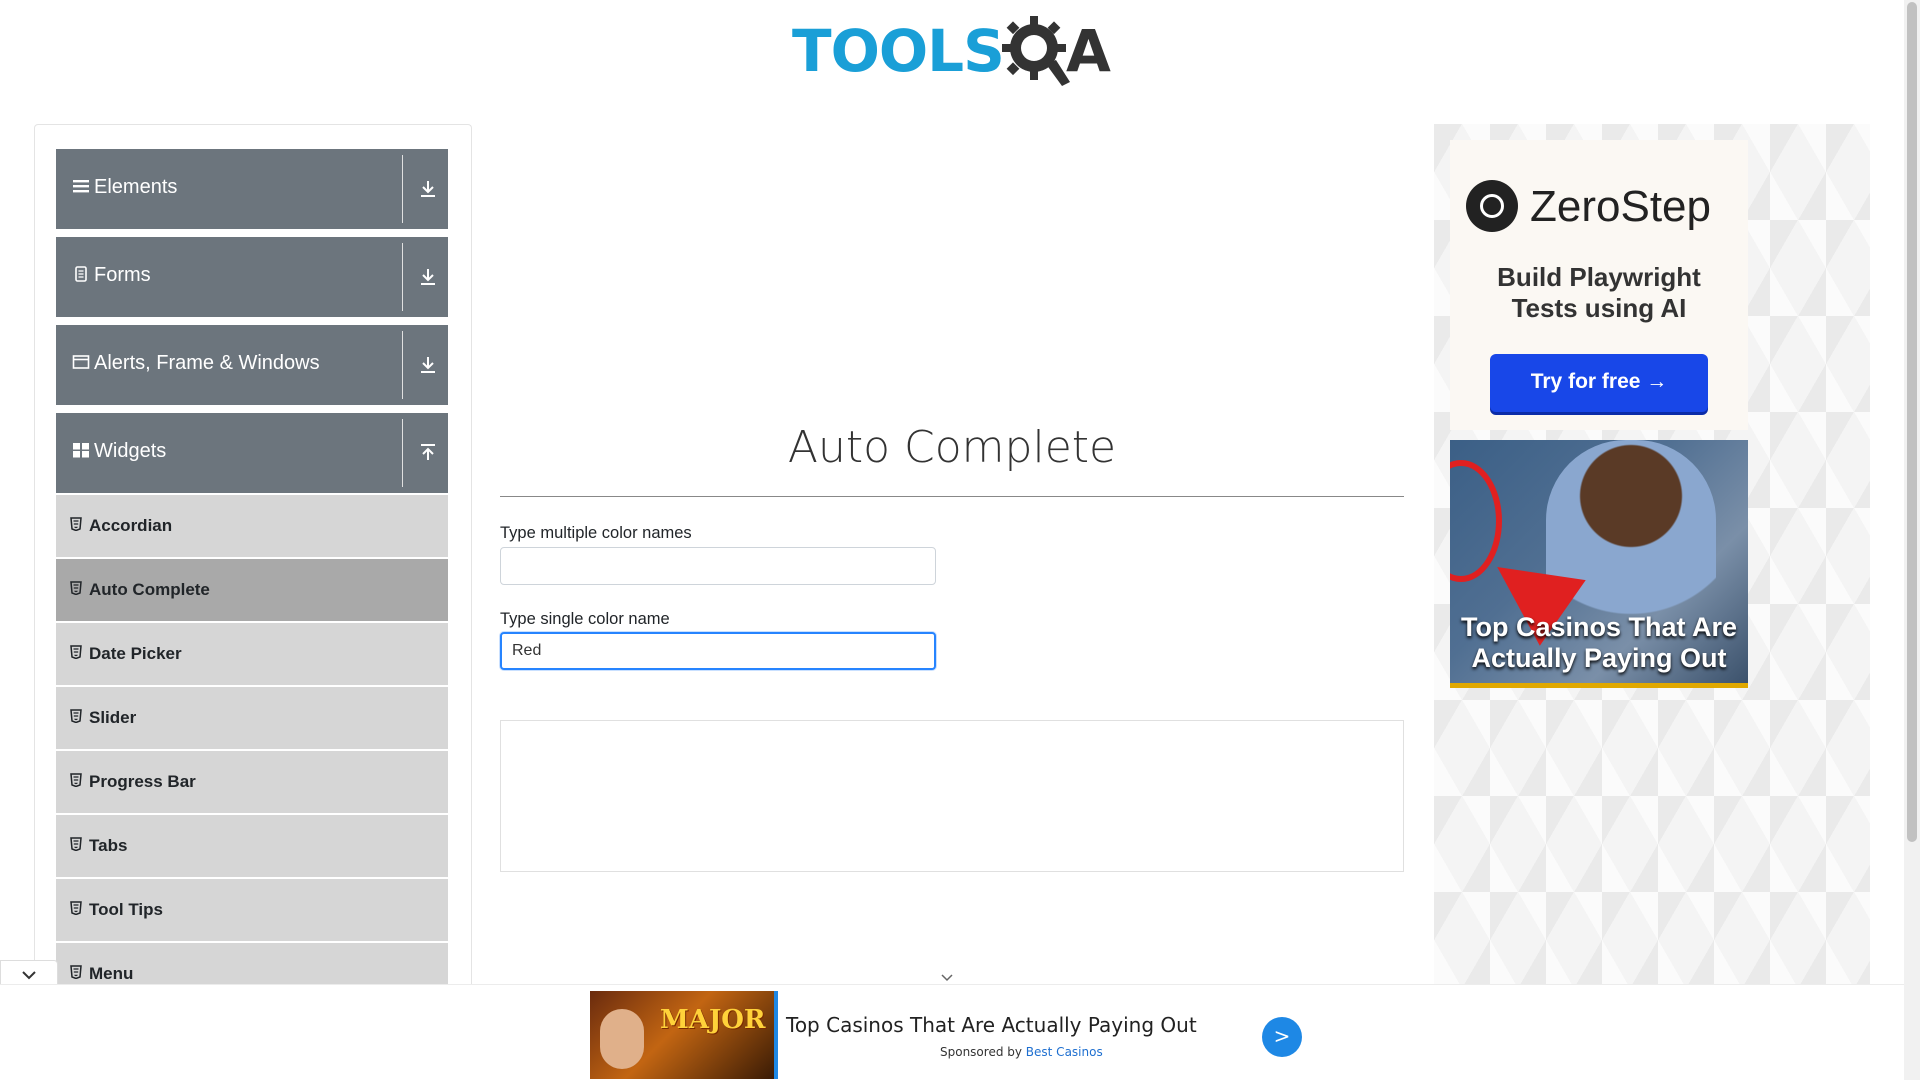 The height and width of the screenshot is (1081, 1920). Describe the element at coordinates (108, 845) in the screenshot. I see `sidebar-item-label: Tabs` at that location.